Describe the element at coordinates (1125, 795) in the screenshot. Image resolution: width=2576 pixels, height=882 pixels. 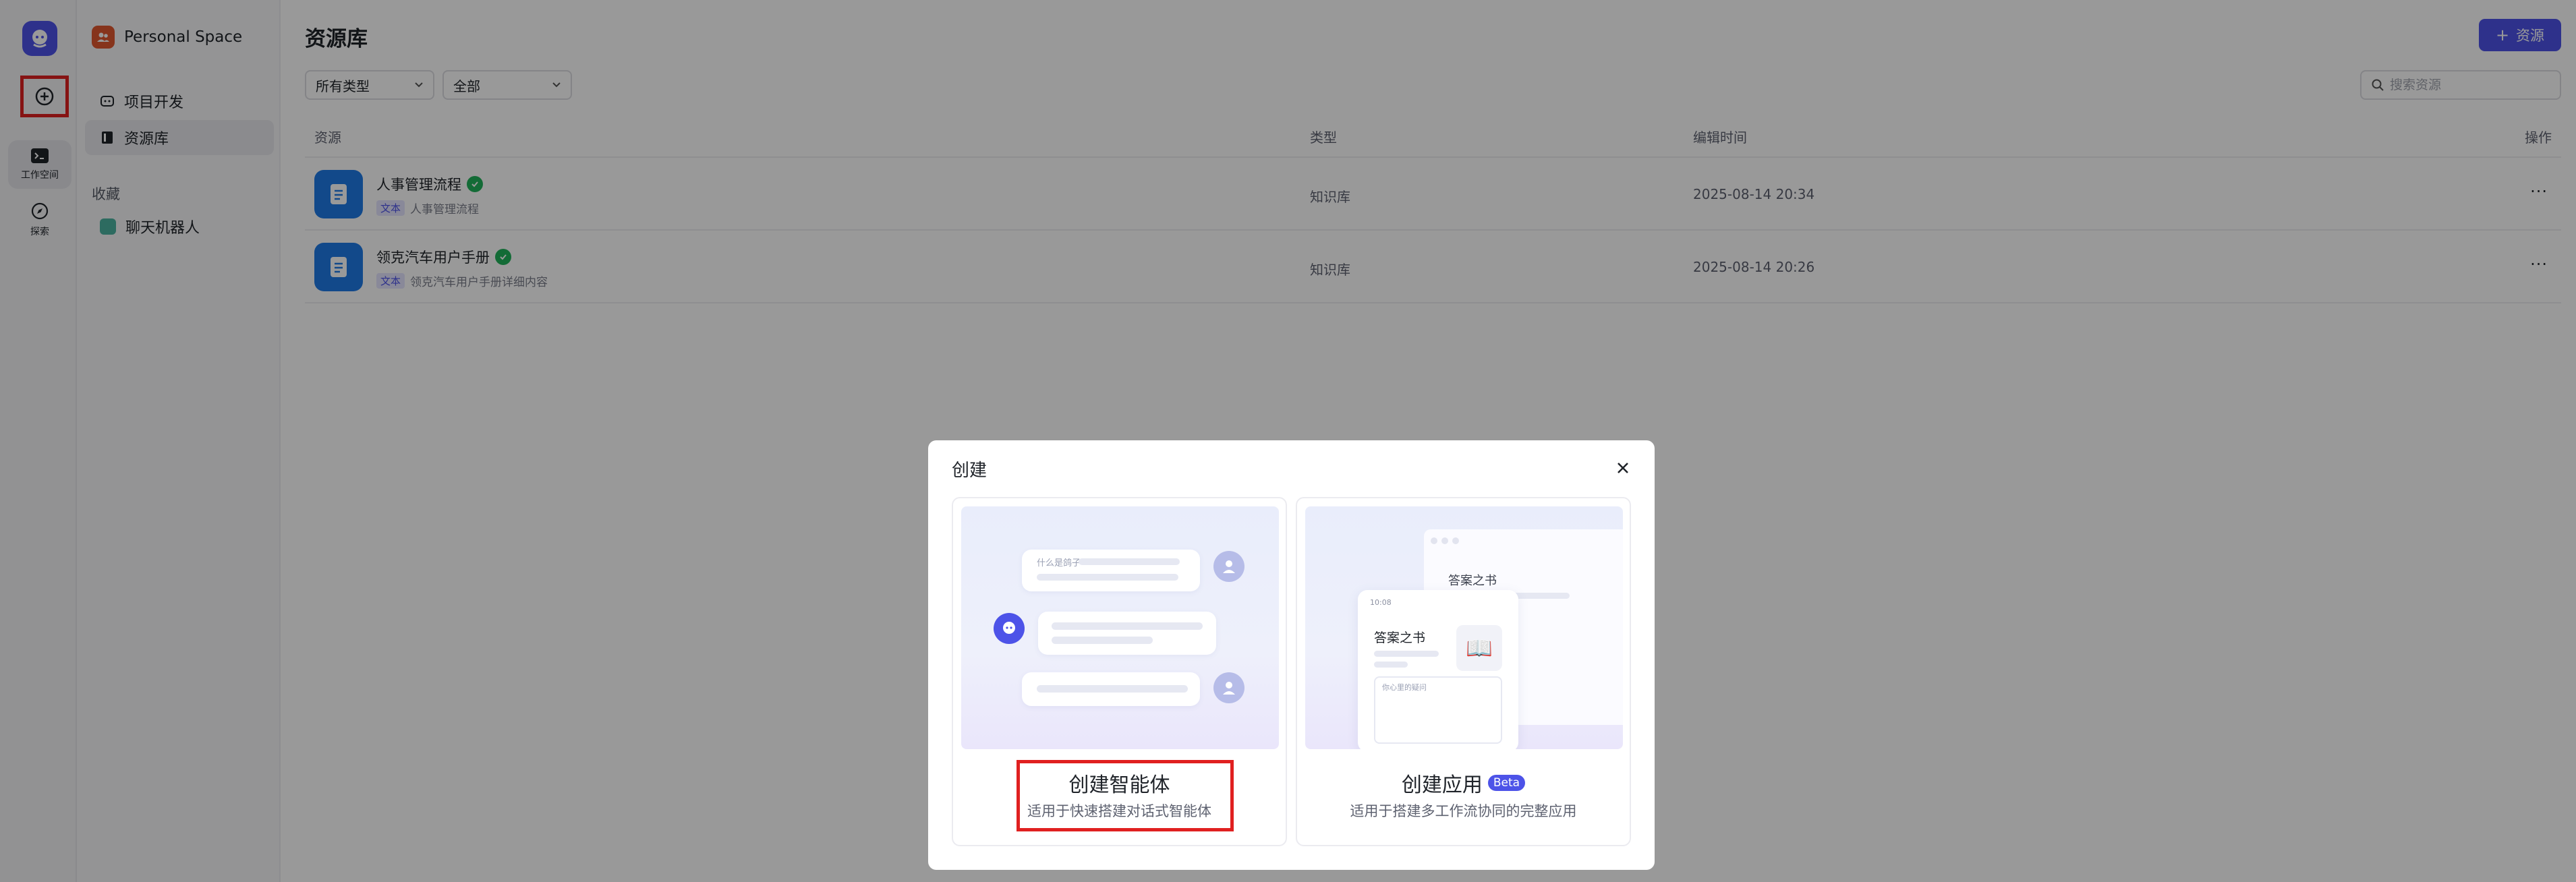
I see `highlight-box` at that location.